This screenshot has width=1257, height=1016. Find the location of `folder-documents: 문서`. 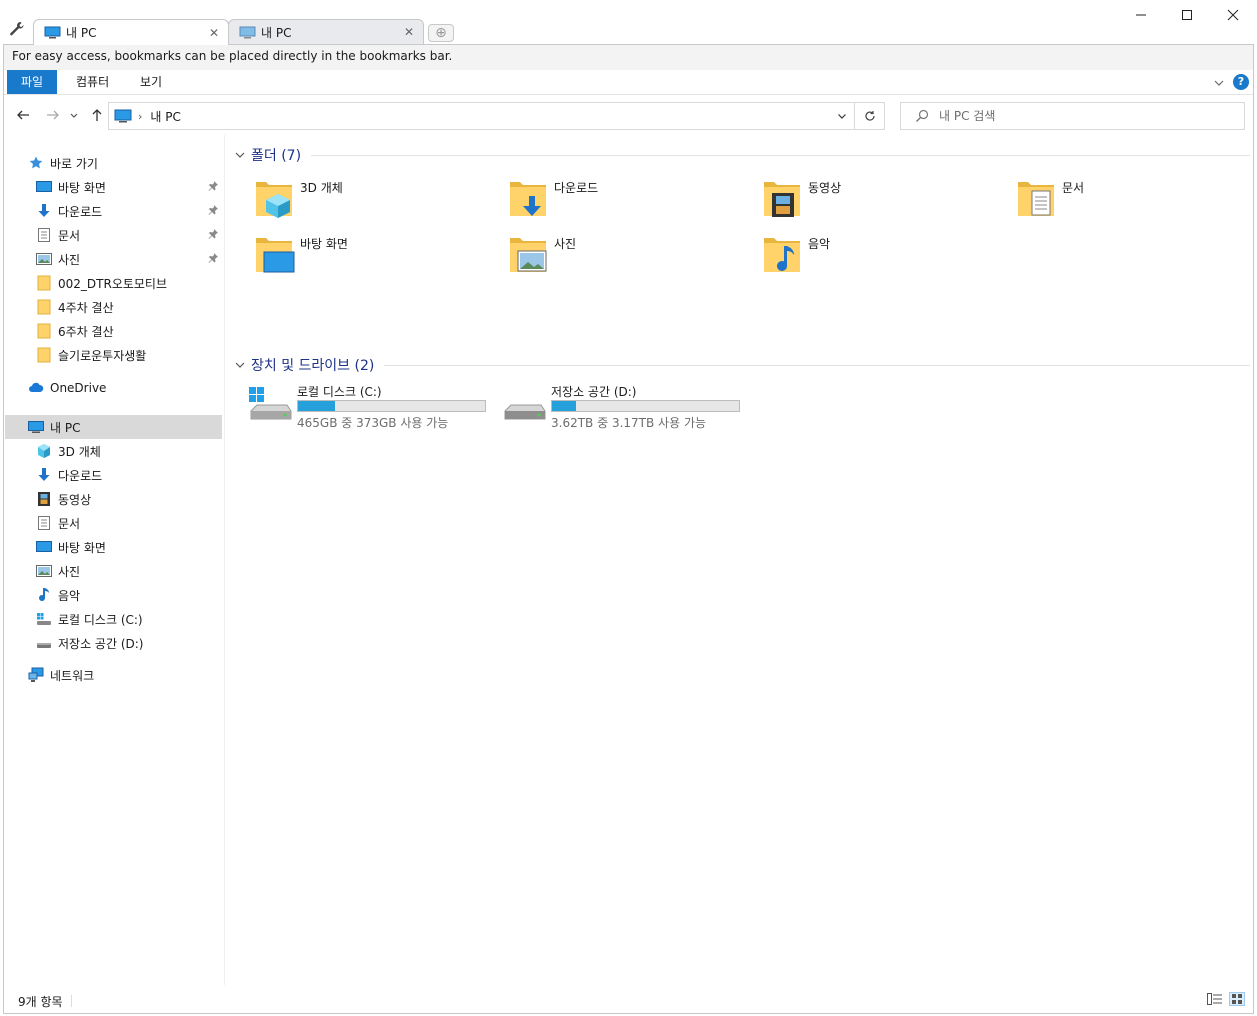

folder-documents: 문서 is located at coordinates (1135, 201).